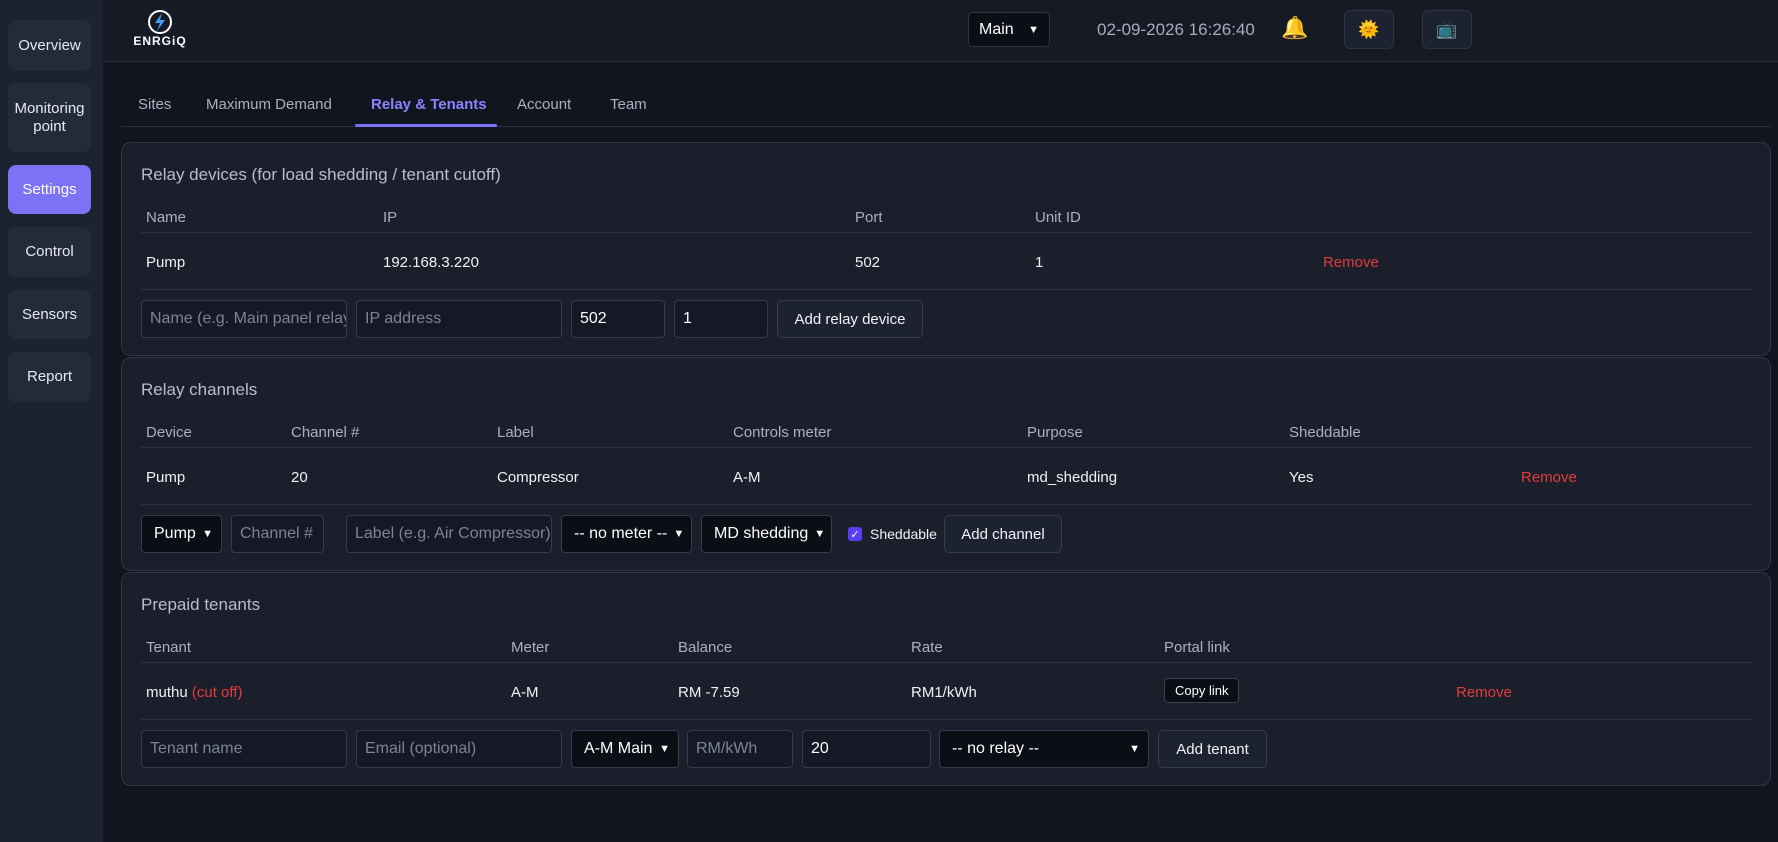 This screenshot has width=1778, height=842. What do you see at coordinates (49, 314) in the screenshot?
I see `sidebar-item-sensors: Sensors` at bounding box center [49, 314].